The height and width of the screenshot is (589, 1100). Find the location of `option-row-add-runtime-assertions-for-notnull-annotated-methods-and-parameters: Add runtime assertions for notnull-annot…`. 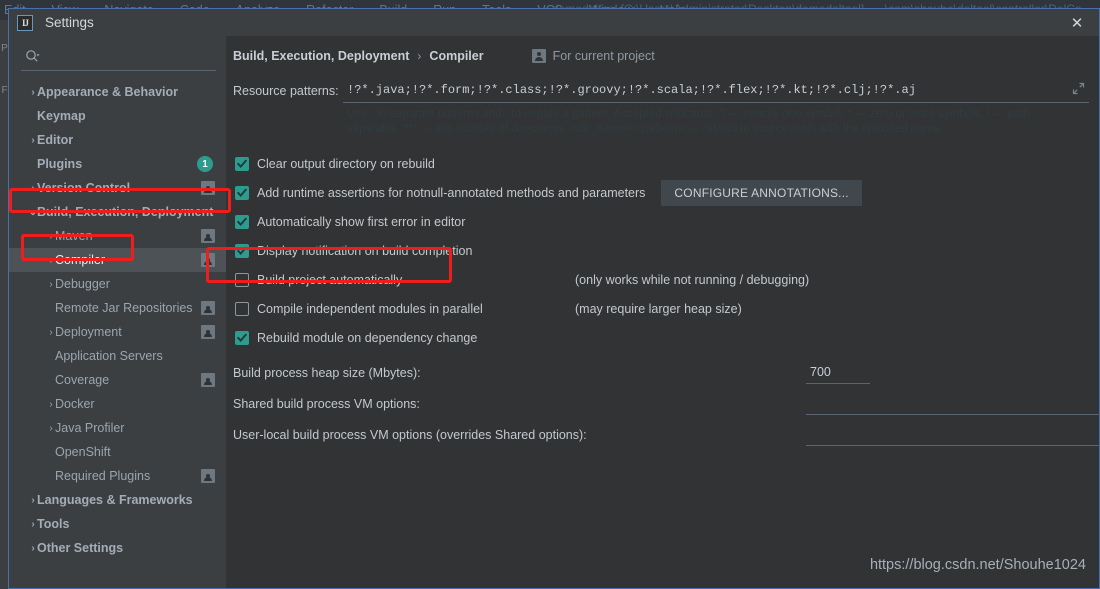

option-row-add-runtime-assertions-for-notnull-annotated-methods-and-parameters: Add runtime assertions for notnull-annot… is located at coordinates (667, 192).